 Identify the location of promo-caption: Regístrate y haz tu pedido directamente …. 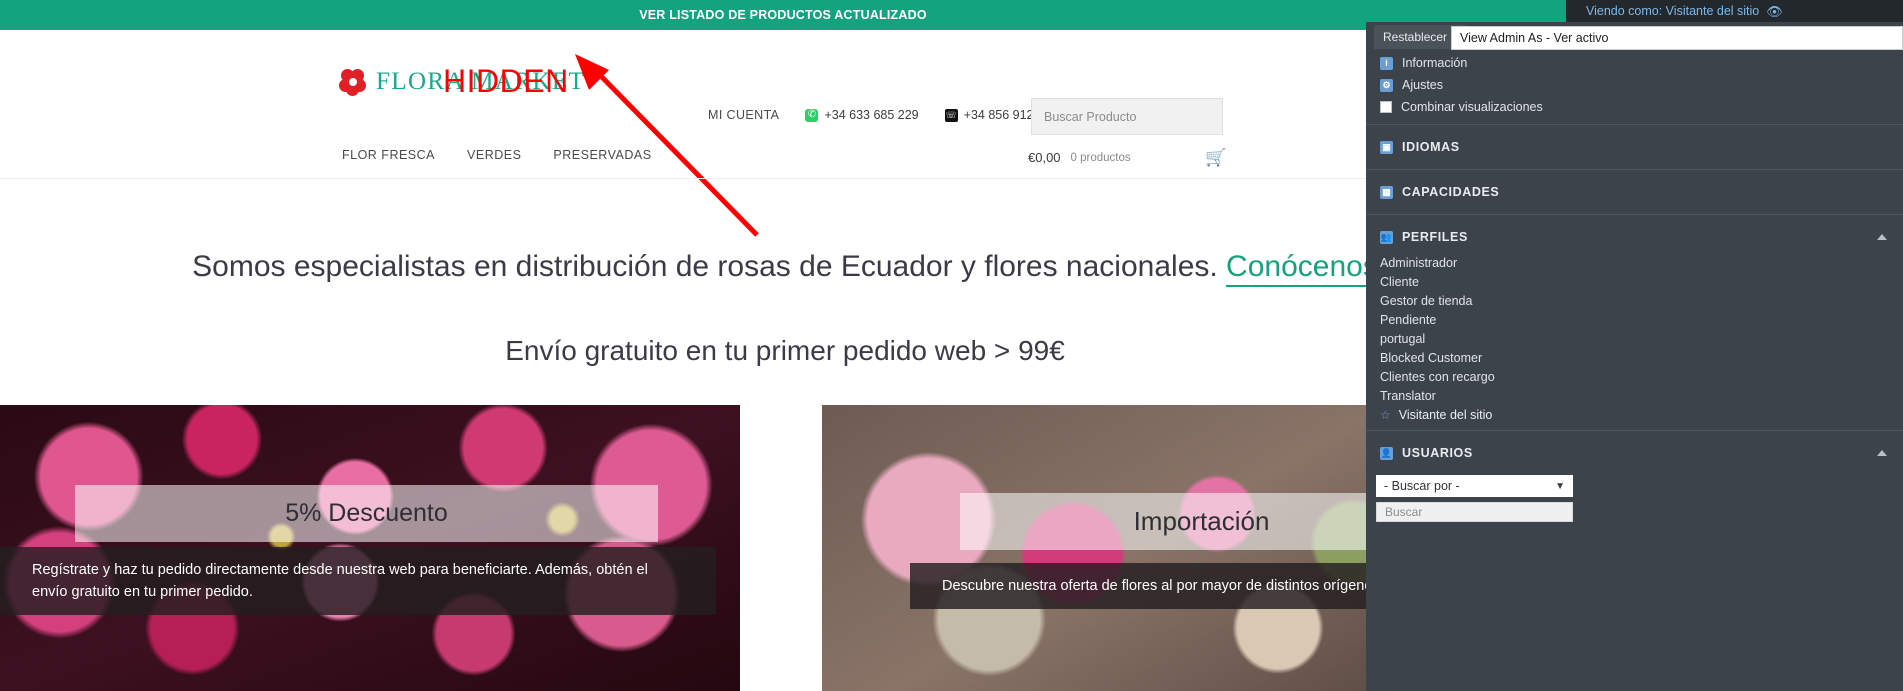
(358, 581).